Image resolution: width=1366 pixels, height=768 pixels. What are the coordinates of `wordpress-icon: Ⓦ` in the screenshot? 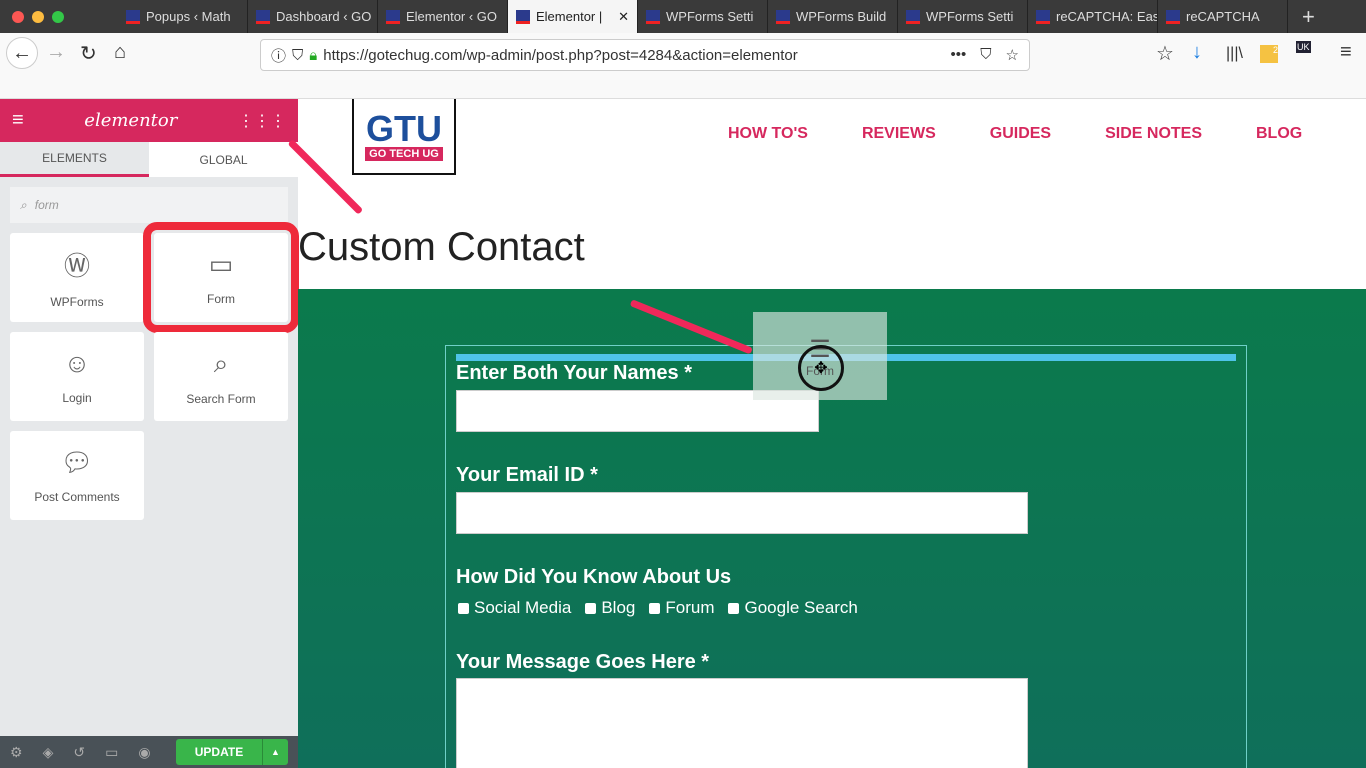 It's located at (76, 266).